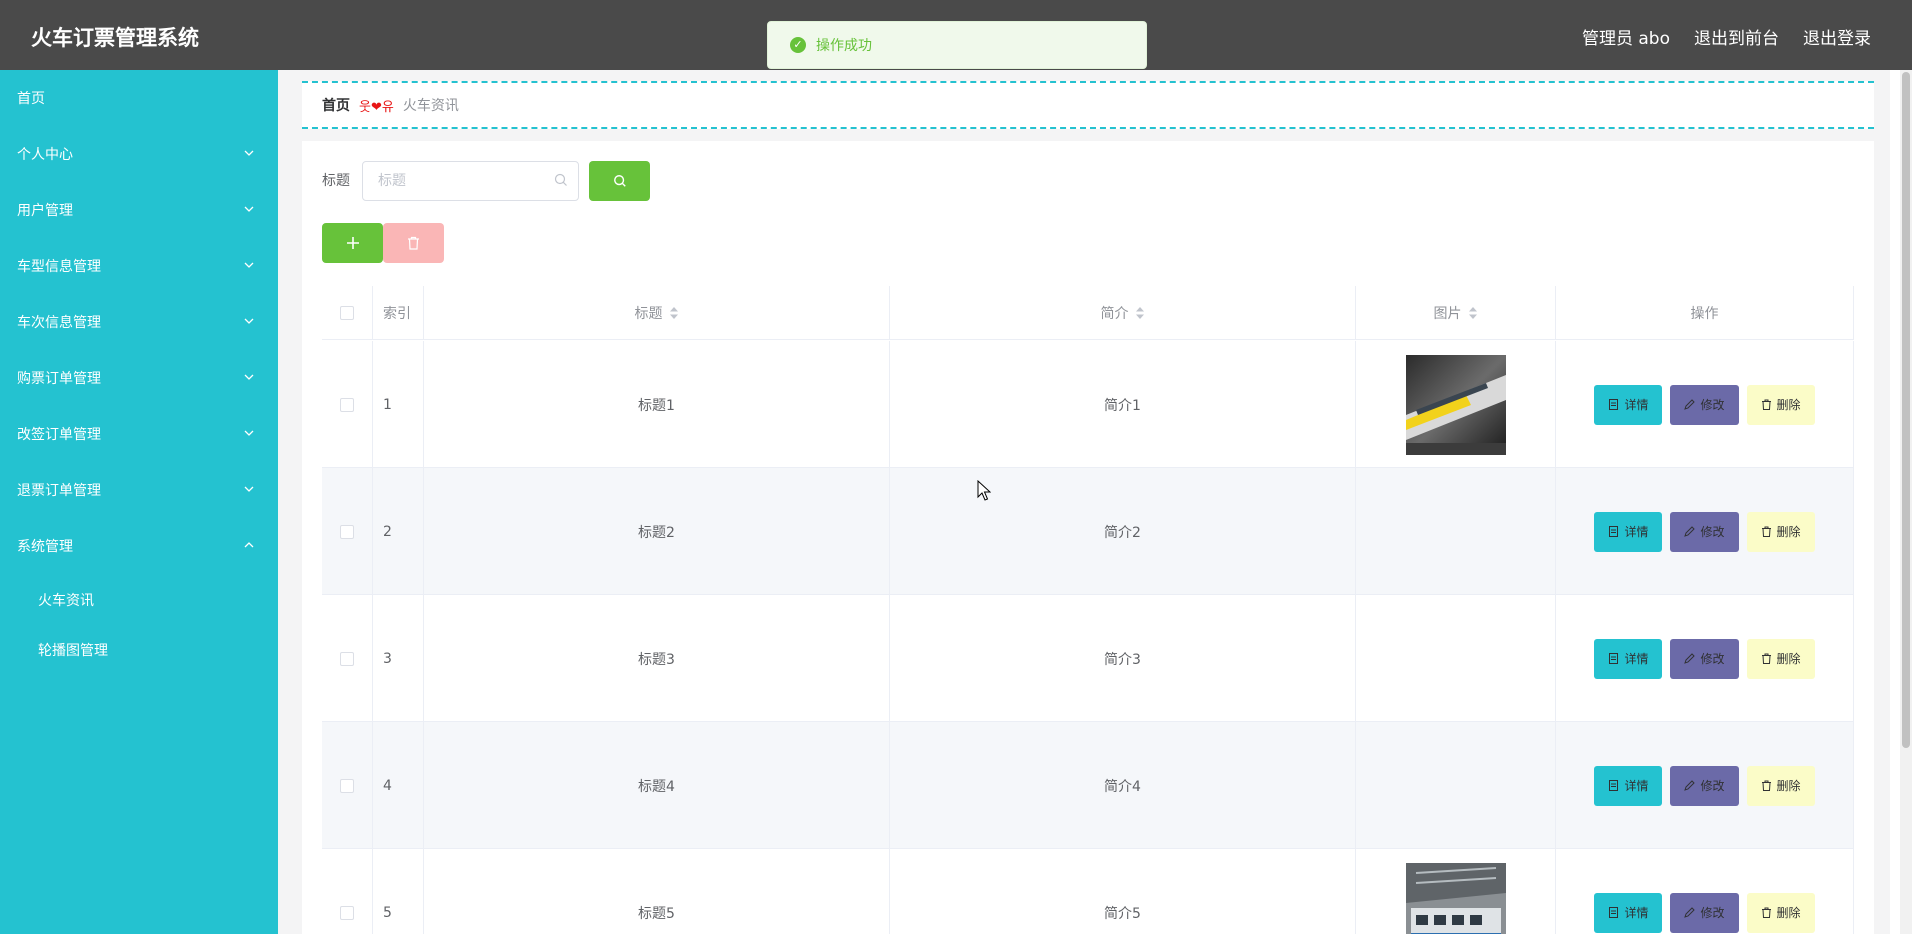 Image resolution: width=1912 pixels, height=934 pixels. I want to click on header-title: 标题, so click(657, 313).